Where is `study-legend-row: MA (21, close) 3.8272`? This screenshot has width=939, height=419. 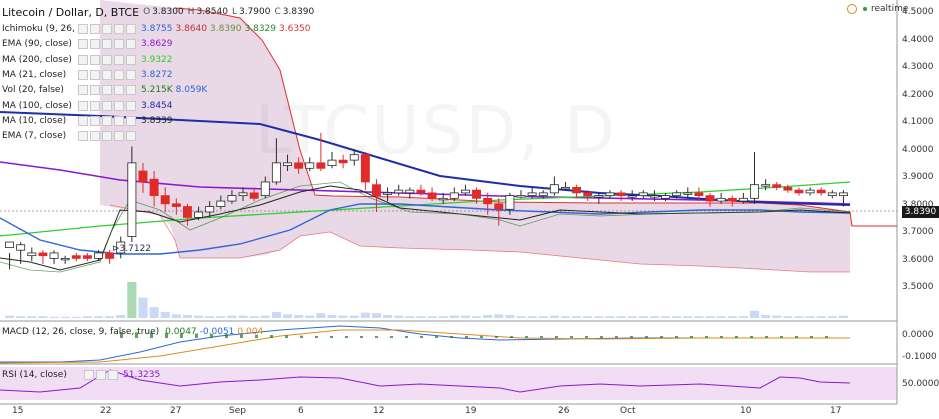 study-legend-row: MA (21, close) 3.8272 is located at coordinates (87, 75).